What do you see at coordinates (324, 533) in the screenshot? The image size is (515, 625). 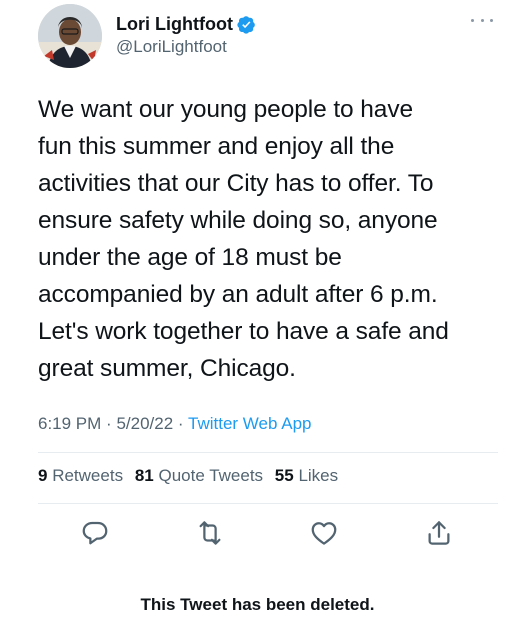 I see `heart-icon` at bounding box center [324, 533].